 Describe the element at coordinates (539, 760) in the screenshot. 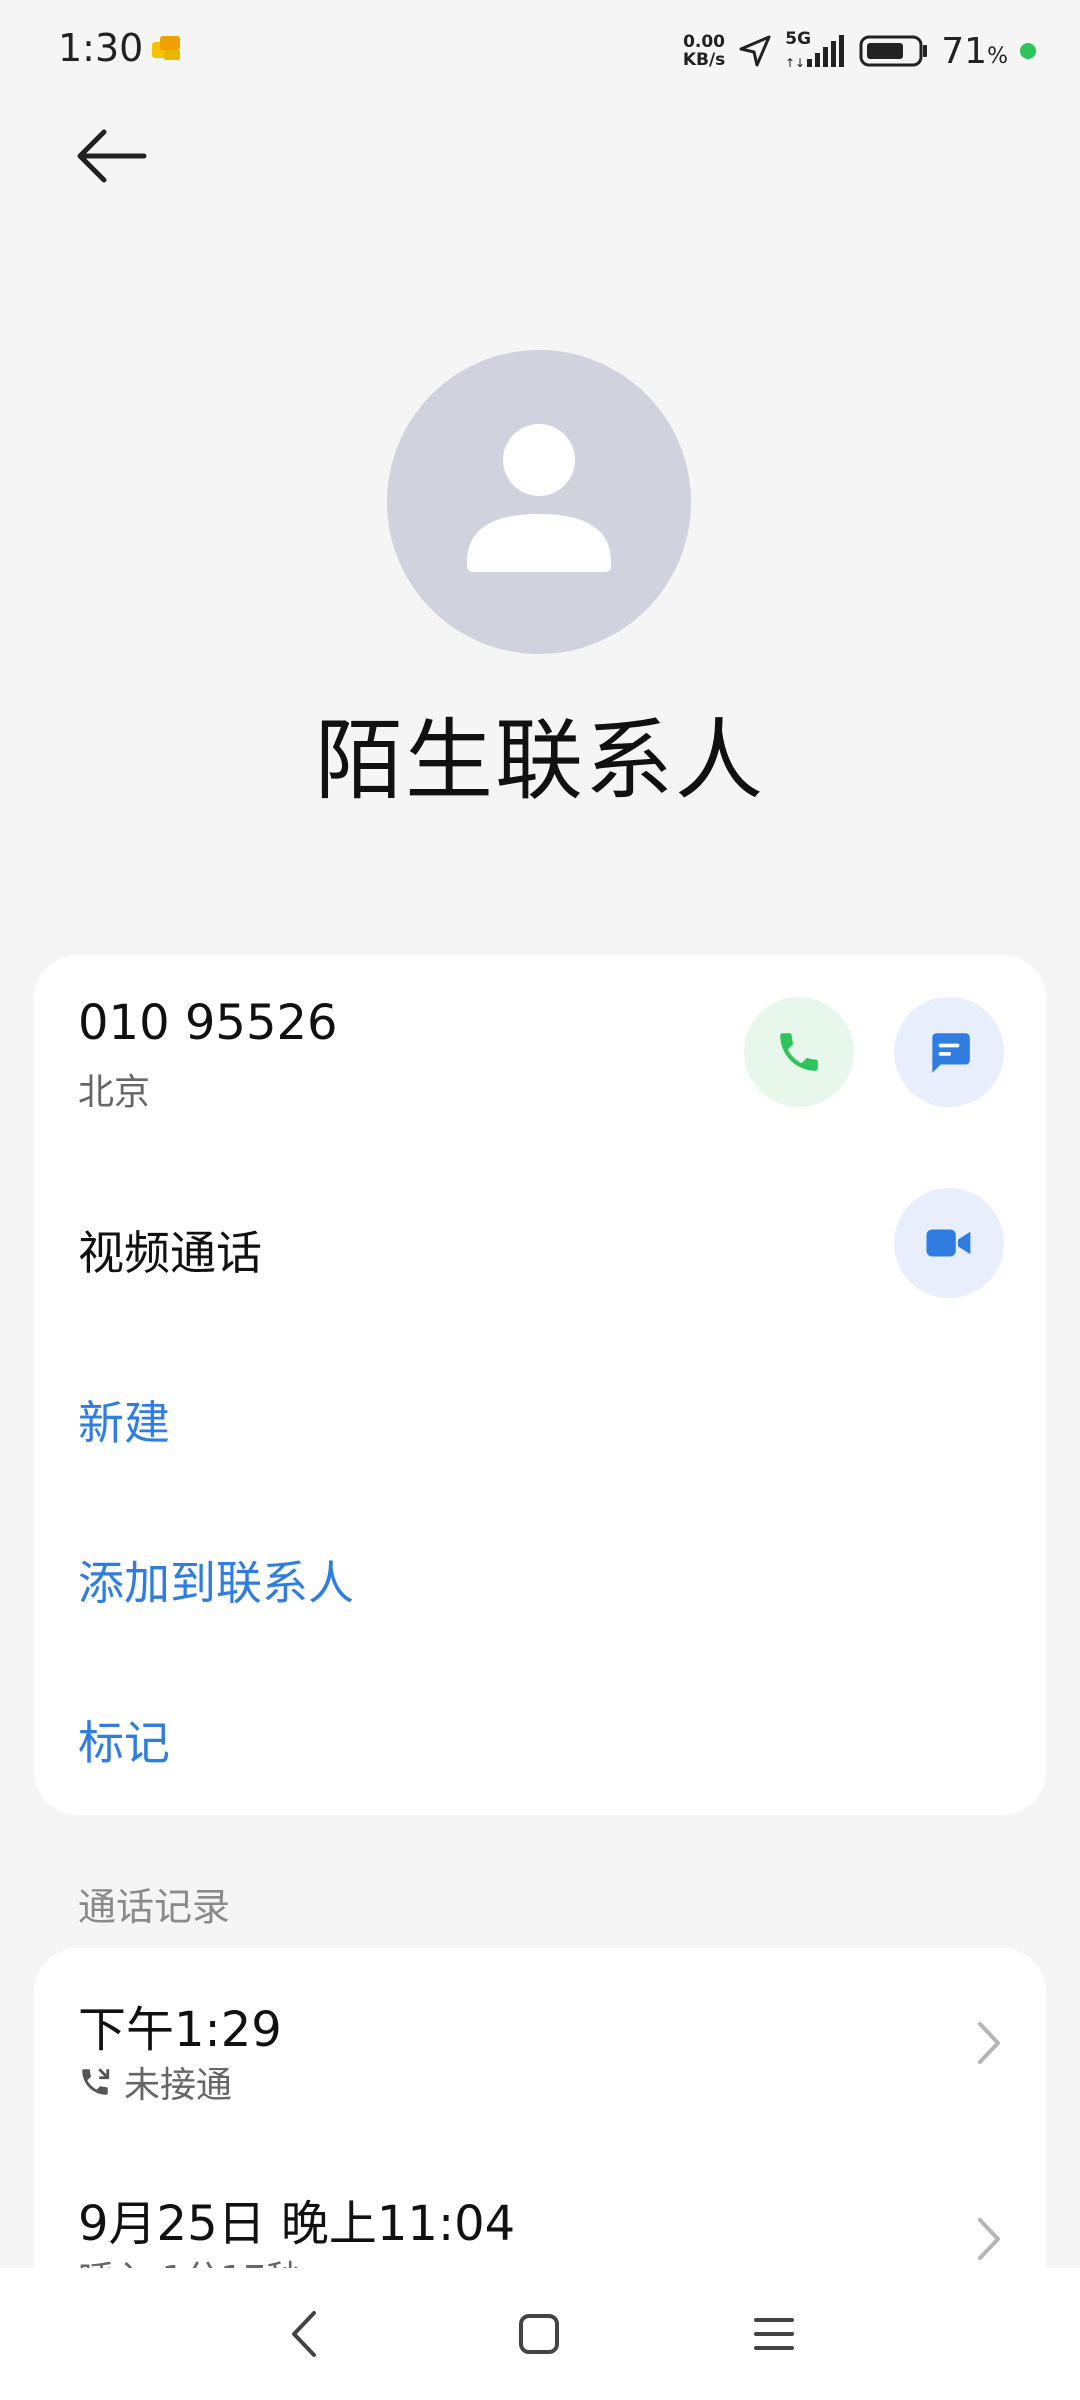

I see `contact-name: 陌生联系人` at that location.